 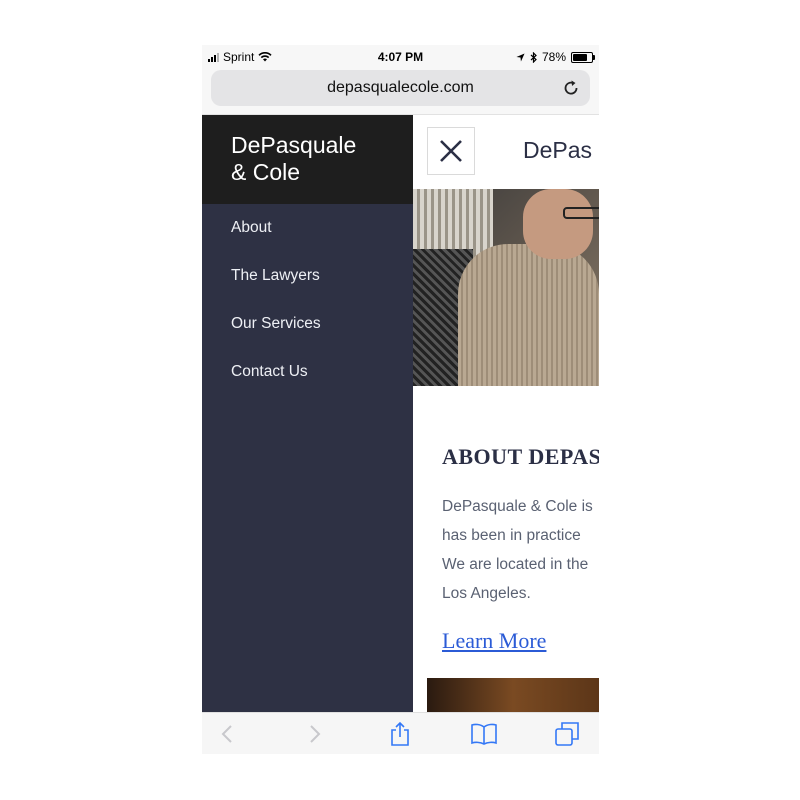 I want to click on chevron-left-icon, so click(x=226, y=734).